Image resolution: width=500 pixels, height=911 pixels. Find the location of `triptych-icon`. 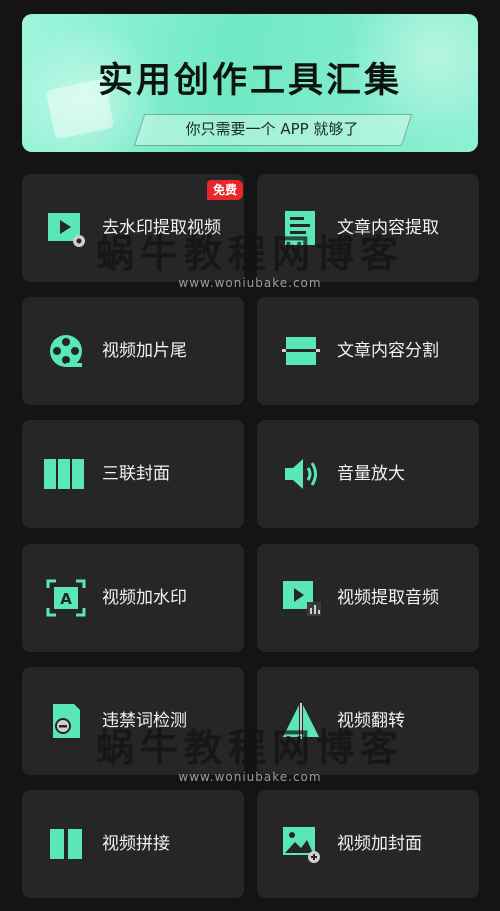

triptych-icon is located at coordinates (64, 474).